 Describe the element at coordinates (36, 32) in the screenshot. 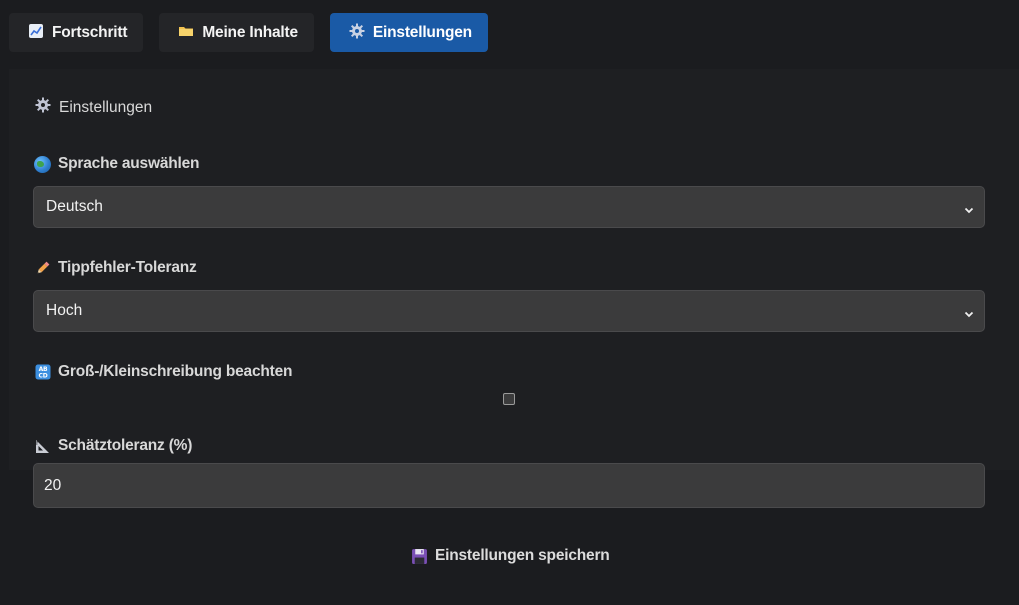

I see `chart-icon` at that location.